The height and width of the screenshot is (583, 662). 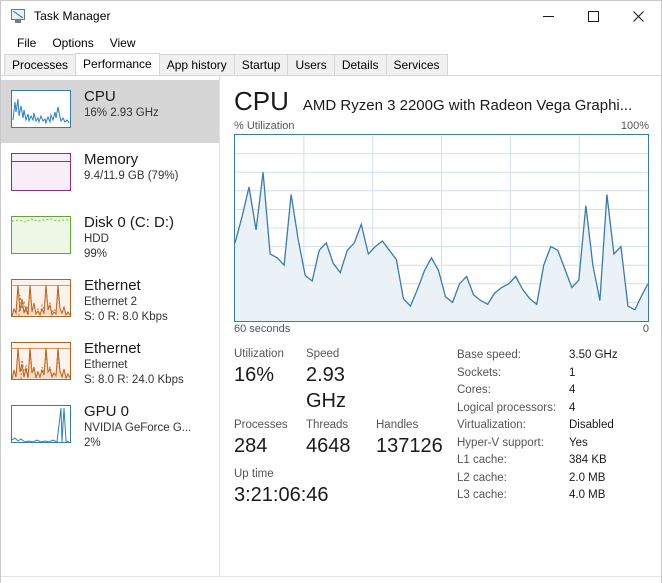 What do you see at coordinates (591, 425) in the screenshot?
I see `spec-value: Disabled` at bounding box center [591, 425].